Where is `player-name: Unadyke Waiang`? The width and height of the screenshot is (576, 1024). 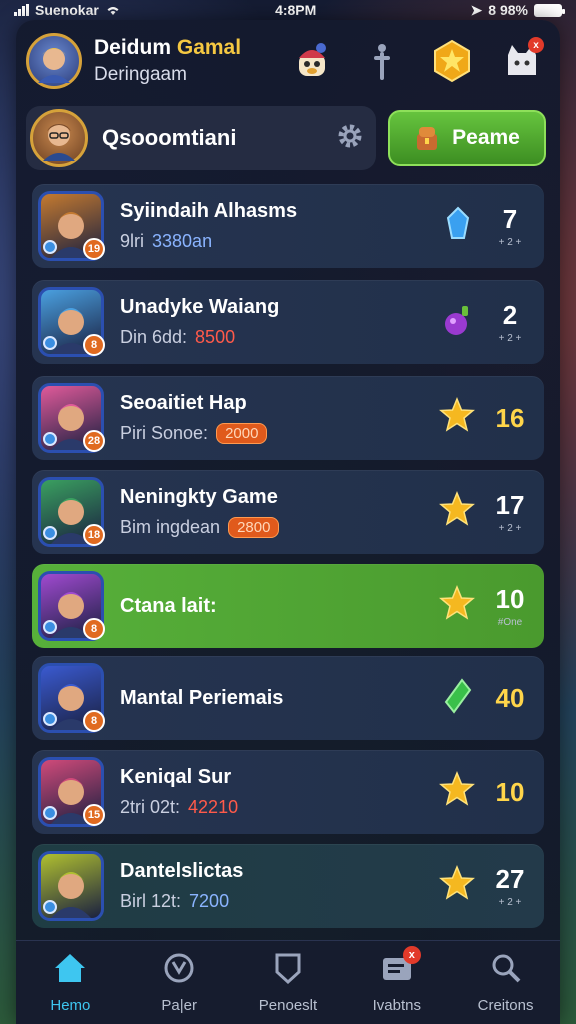
player-name: Unadyke Waiang is located at coordinates (200, 307).